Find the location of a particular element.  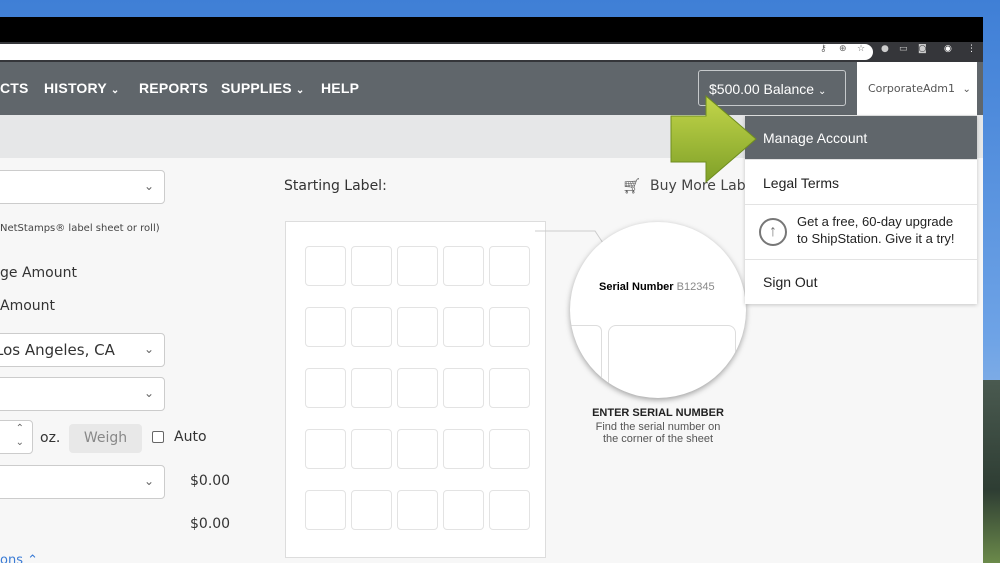

enter-serial-title: ENTER SERIAL NUMBER is located at coordinates (658, 413).